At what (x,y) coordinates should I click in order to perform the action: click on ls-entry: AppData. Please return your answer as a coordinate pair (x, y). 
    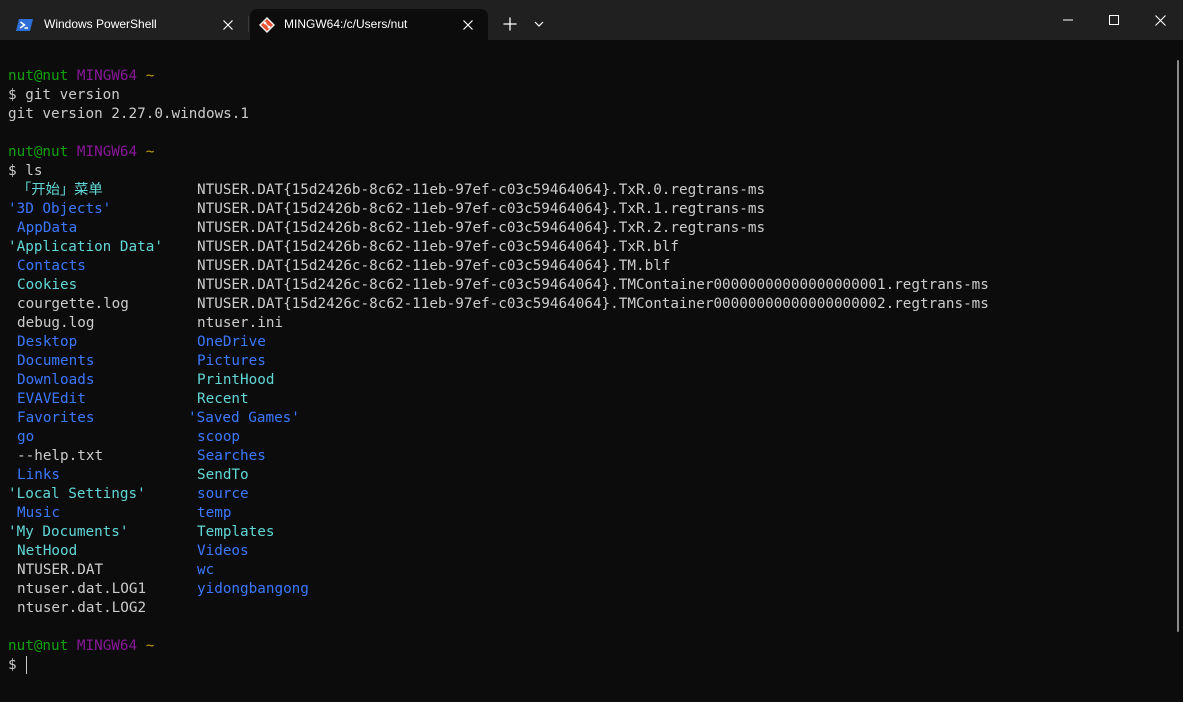
    Looking at the image, I should click on (47, 228).